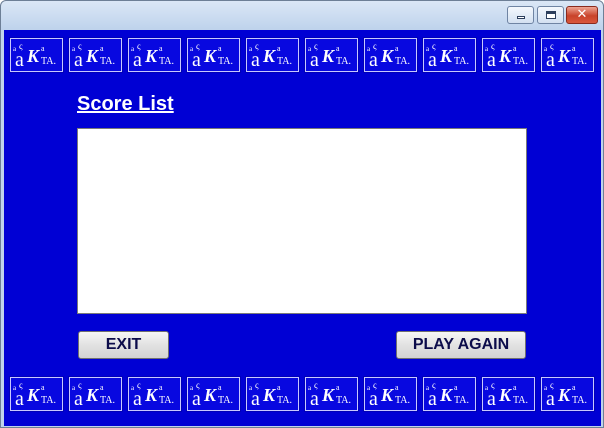 Image resolution: width=604 pixels, height=428 pixels. What do you see at coordinates (125, 104) in the screenshot?
I see `score-list-title: Score List` at bounding box center [125, 104].